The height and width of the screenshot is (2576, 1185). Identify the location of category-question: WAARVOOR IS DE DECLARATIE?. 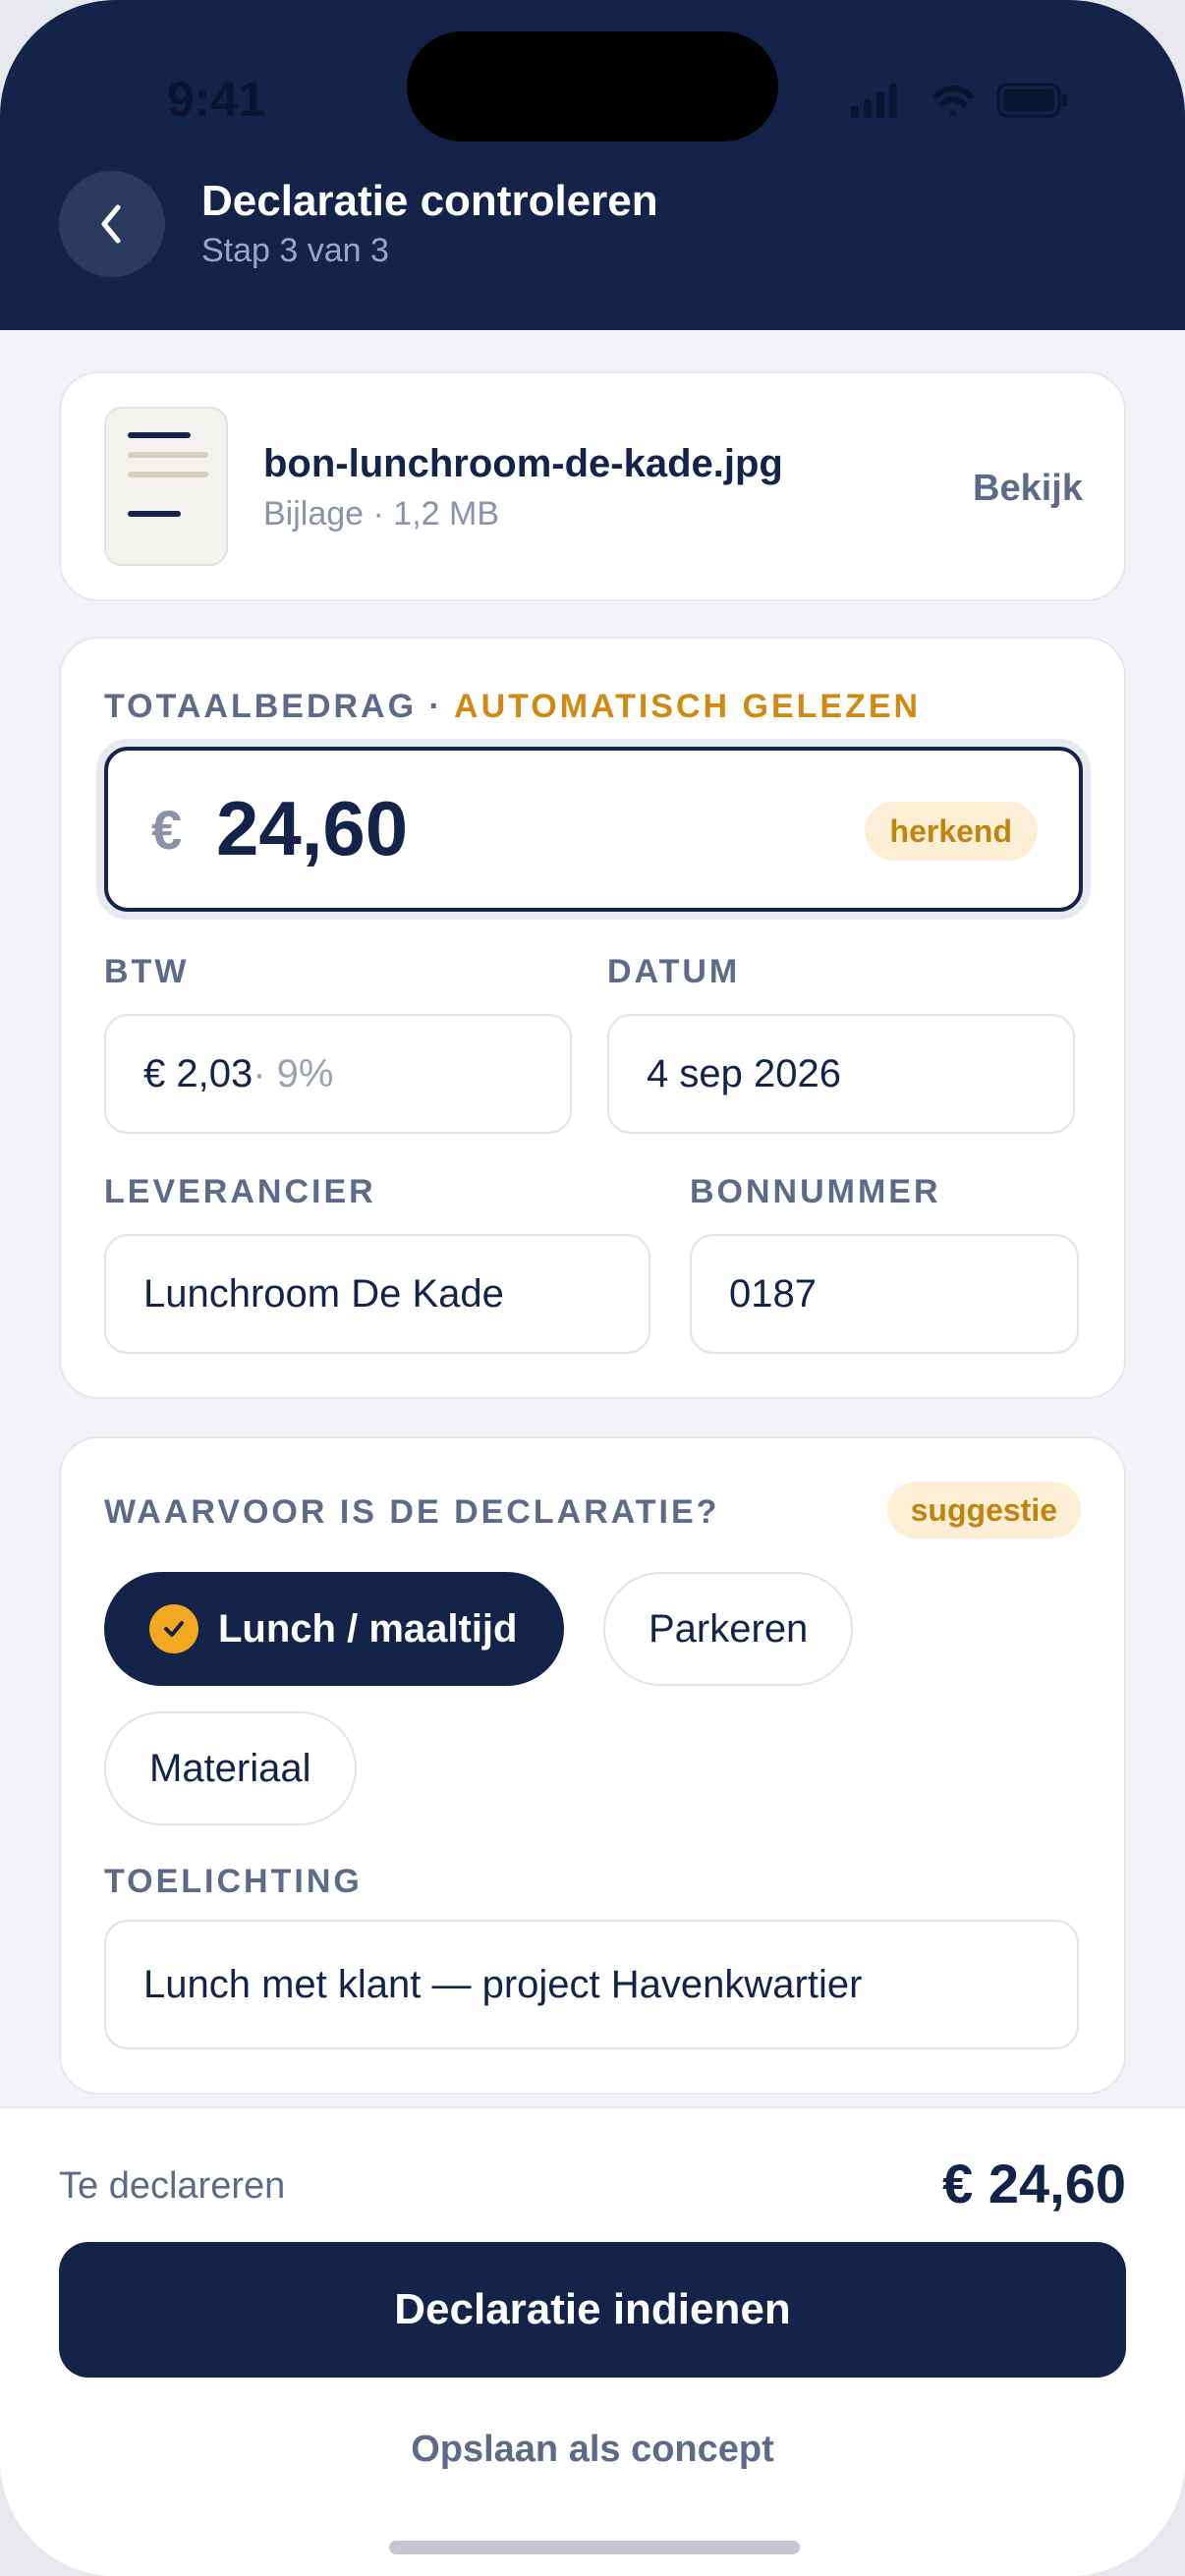
(412, 1512).